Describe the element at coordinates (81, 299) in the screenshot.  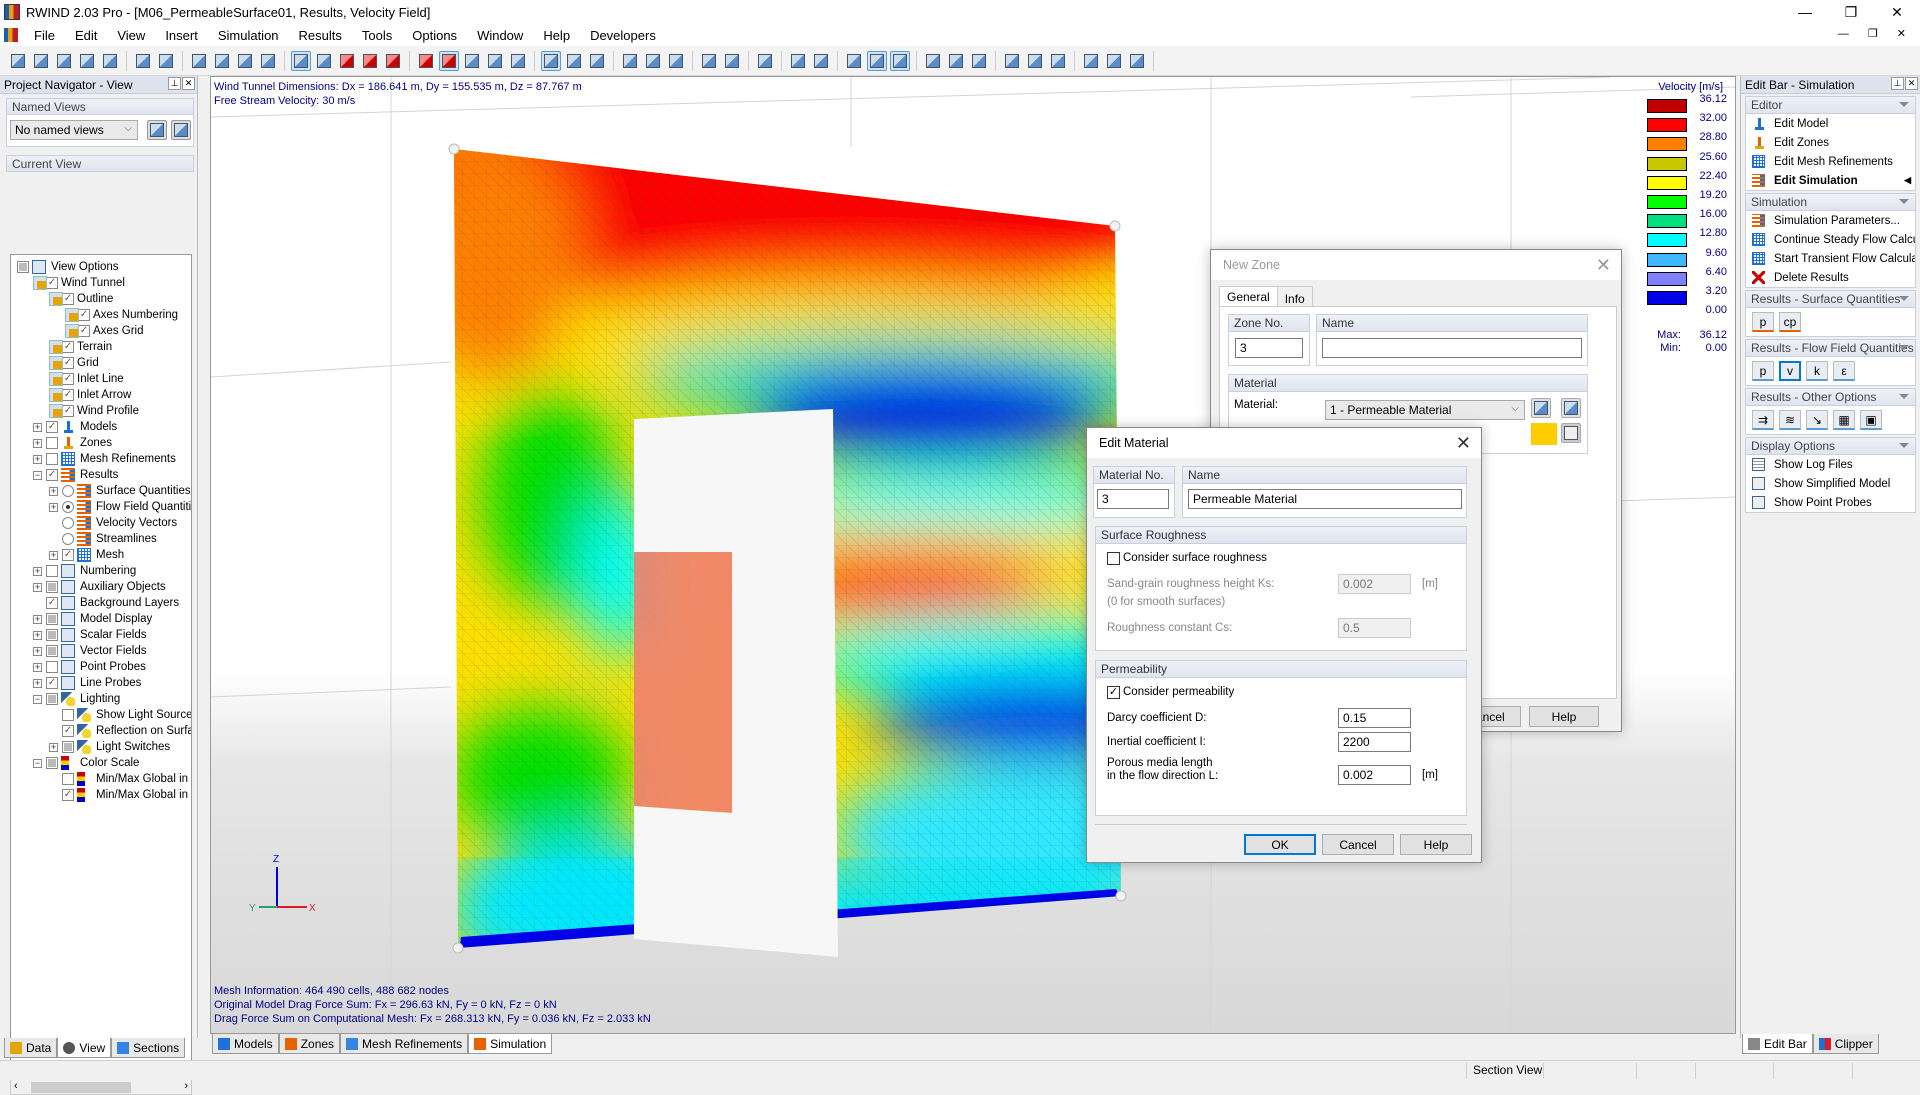
I see `tree-item-outline: −✓Outline` at that location.